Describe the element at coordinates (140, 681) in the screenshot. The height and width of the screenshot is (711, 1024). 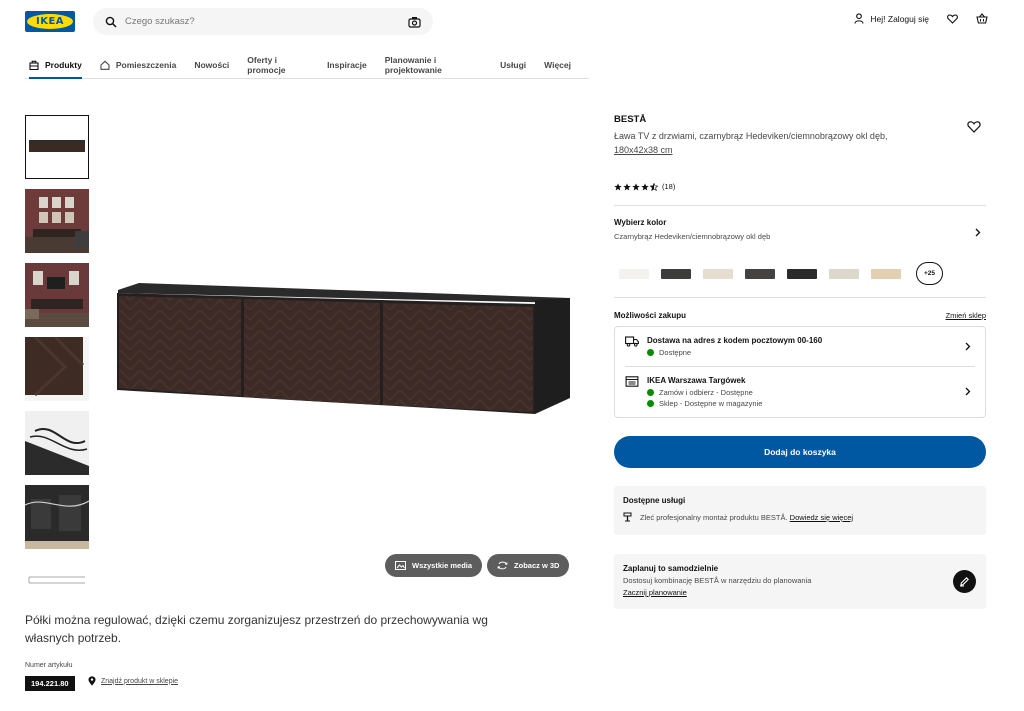
I see `find-in-store-label: Znajdź produkt w sklepie` at that location.